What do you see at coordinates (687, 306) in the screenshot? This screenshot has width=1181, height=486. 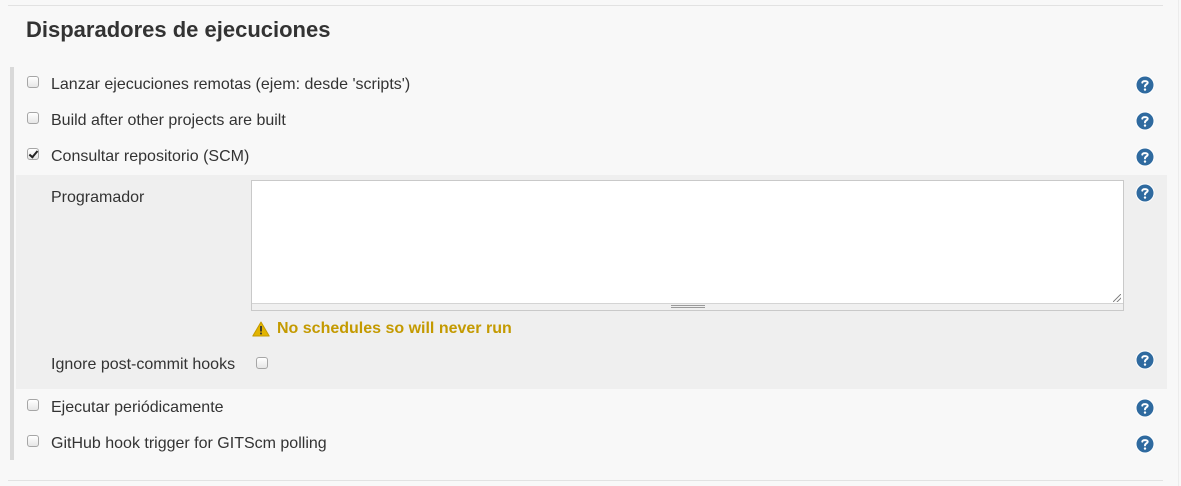 I see `textarea-expand-handle` at bounding box center [687, 306].